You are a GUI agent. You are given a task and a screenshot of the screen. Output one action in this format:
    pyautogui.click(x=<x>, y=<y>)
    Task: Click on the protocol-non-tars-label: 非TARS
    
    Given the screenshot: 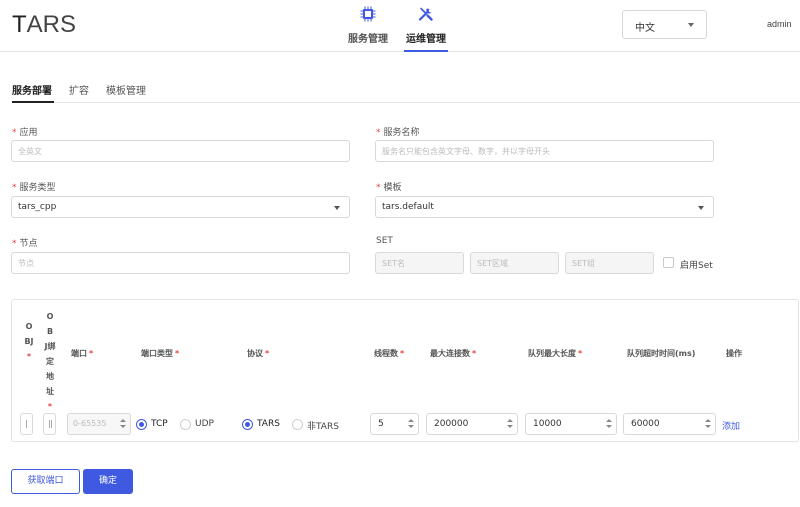 What is the action you would take?
    pyautogui.click(x=323, y=425)
    